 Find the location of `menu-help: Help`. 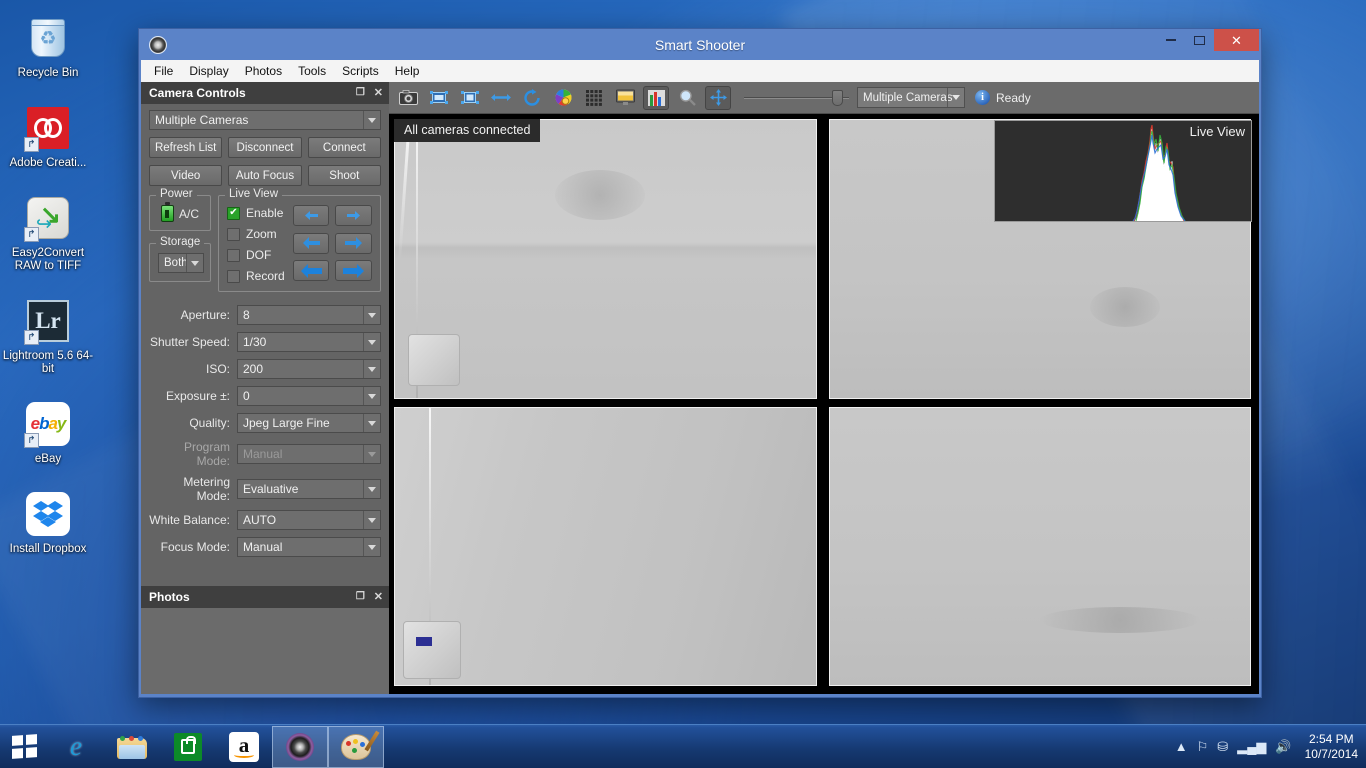

menu-help: Help is located at coordinates (407, 71).